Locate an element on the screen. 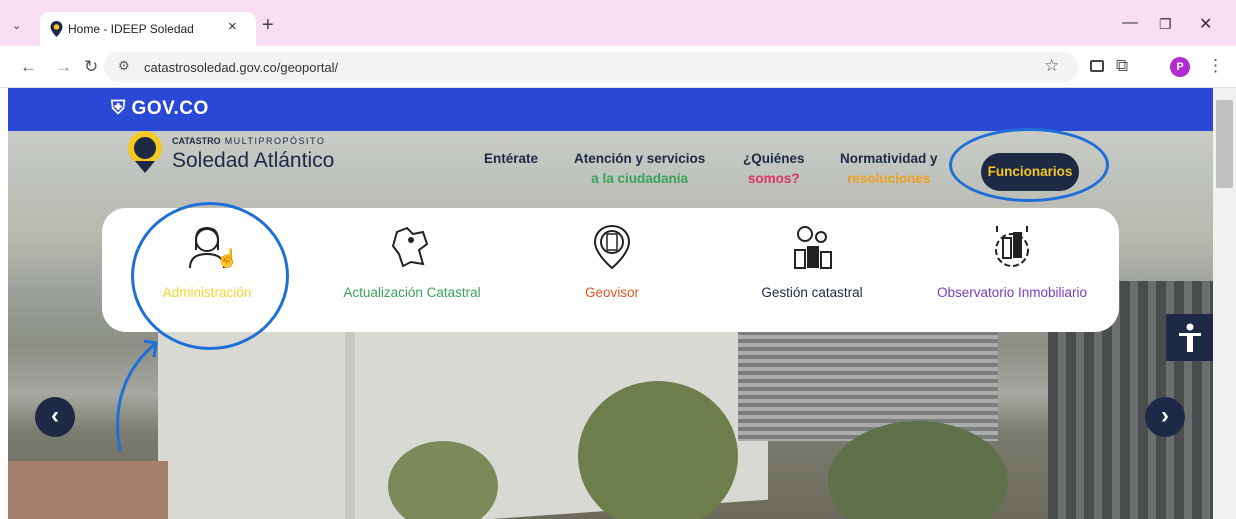  browser-tab: Home - IDEEP Soledad × is located at coordinates (148, 29).